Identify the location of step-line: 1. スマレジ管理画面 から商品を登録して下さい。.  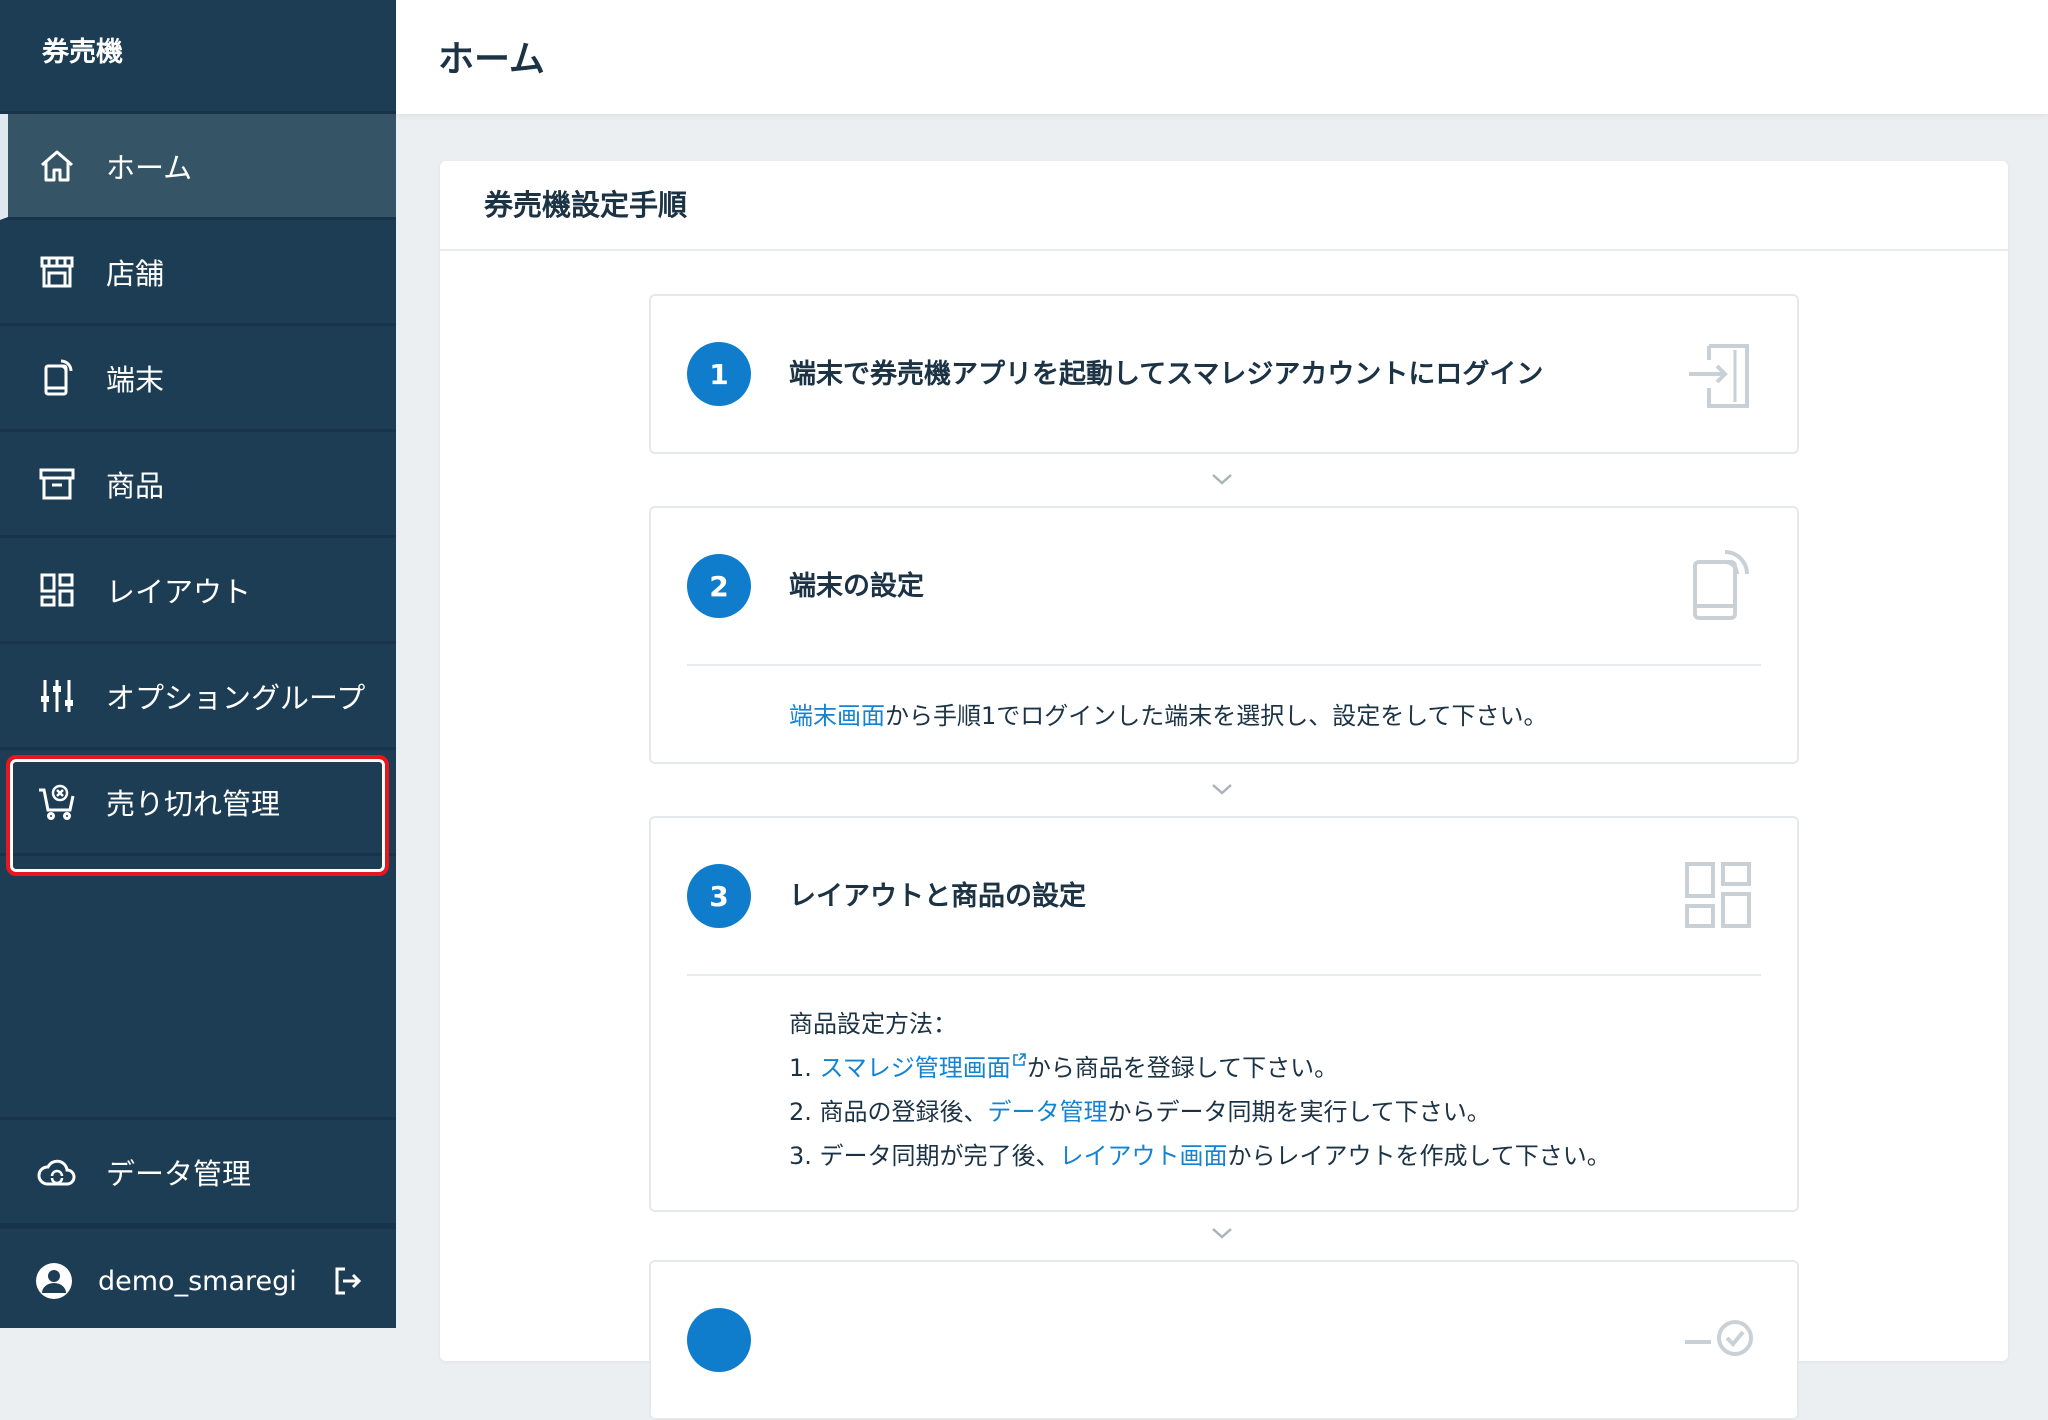
(1293, 1068).